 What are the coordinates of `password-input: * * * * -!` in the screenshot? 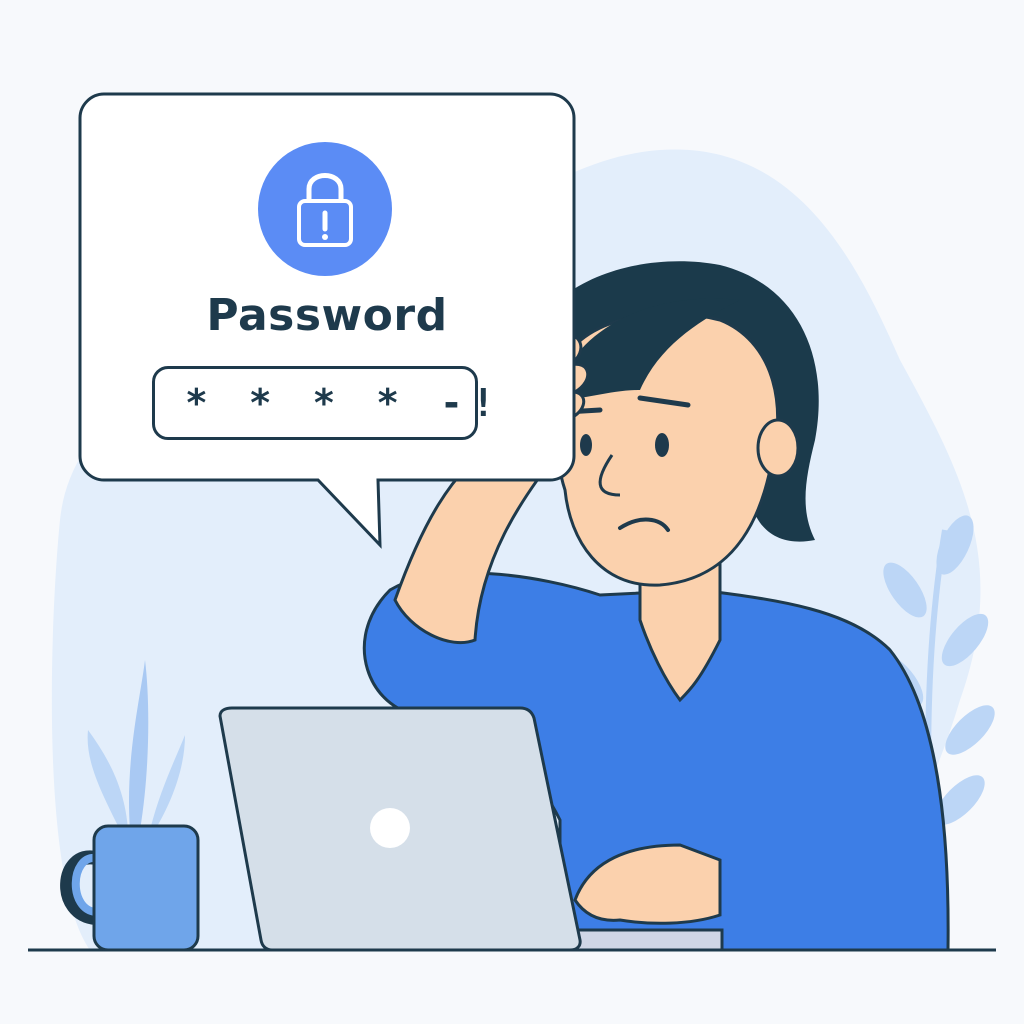 It's located at (323, 403).